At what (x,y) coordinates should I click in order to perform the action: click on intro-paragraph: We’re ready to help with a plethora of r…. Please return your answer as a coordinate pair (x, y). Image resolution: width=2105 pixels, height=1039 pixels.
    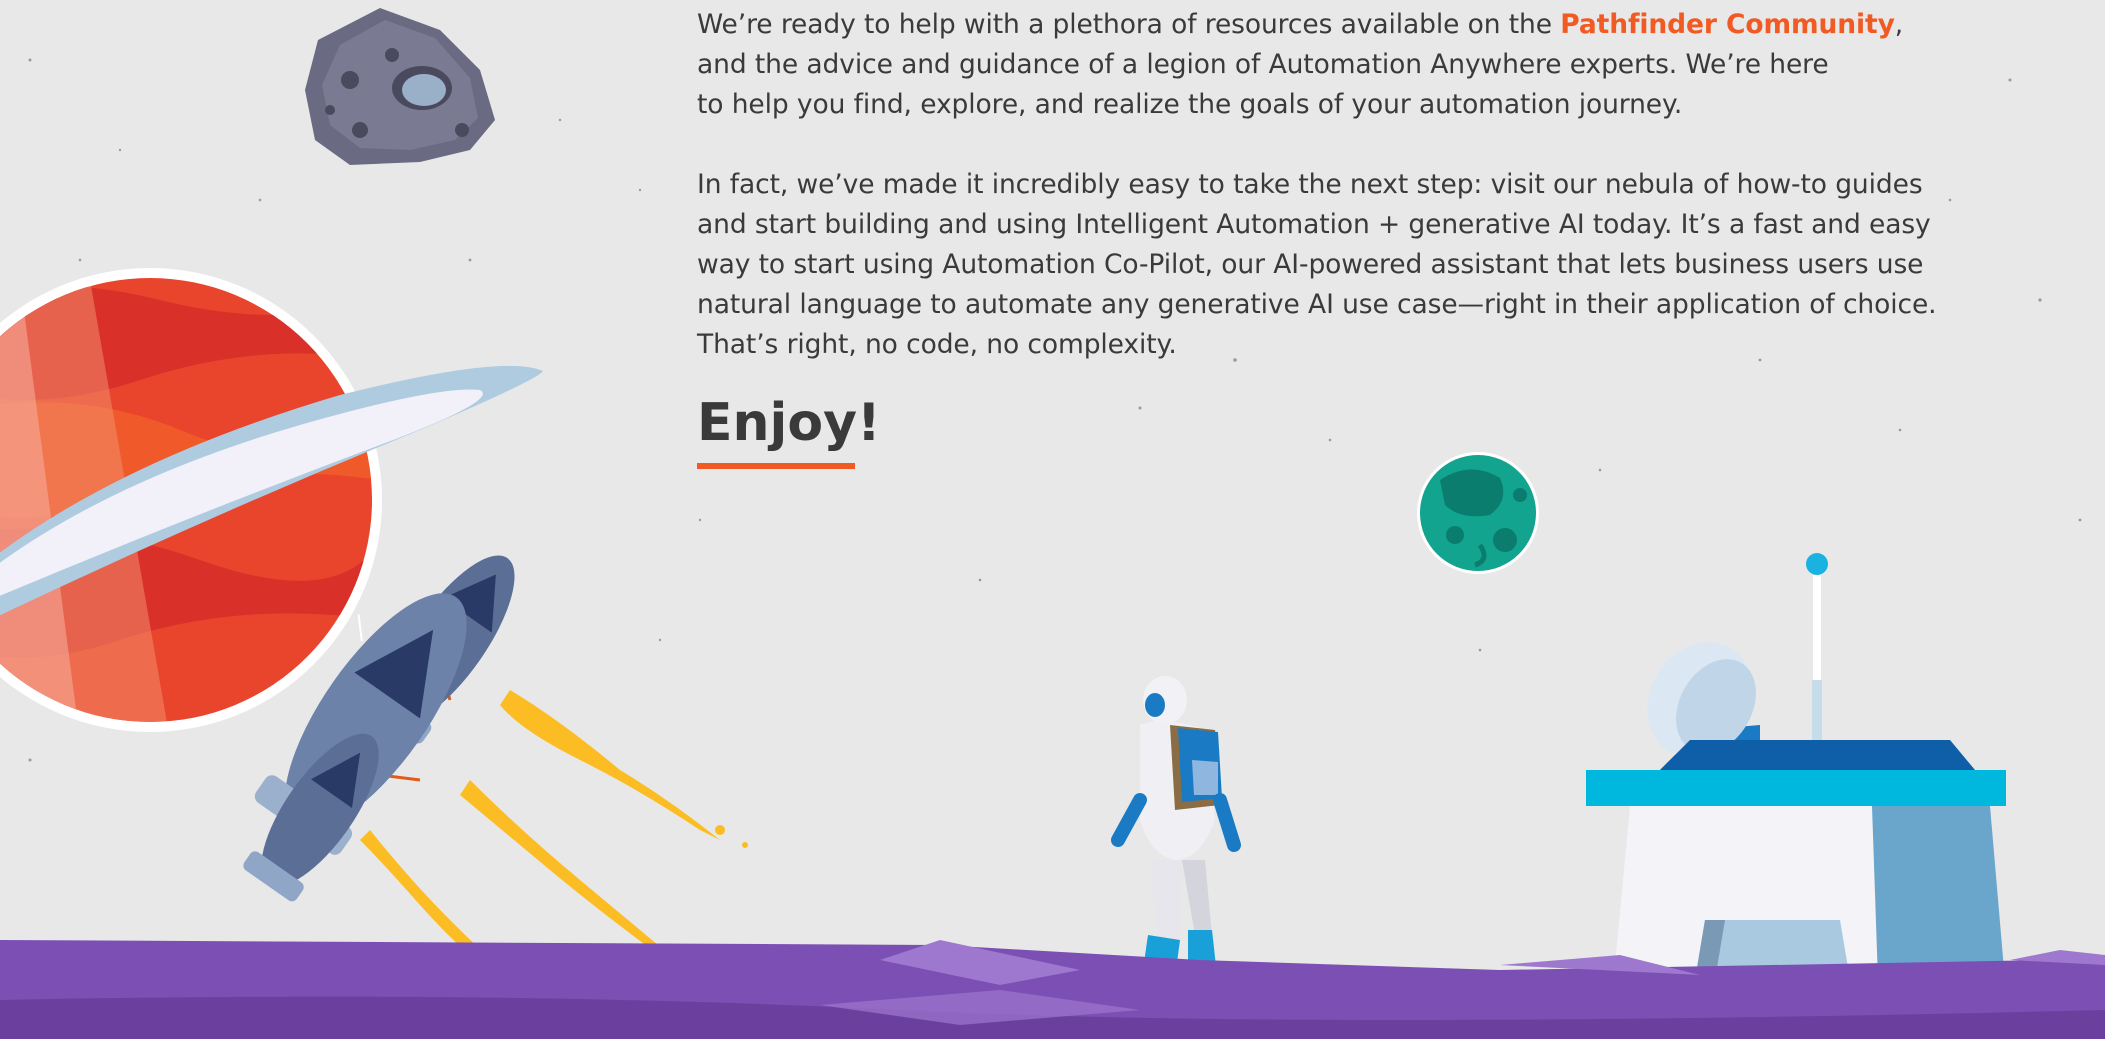
    Looking at the image, I should click on (1342, 65).